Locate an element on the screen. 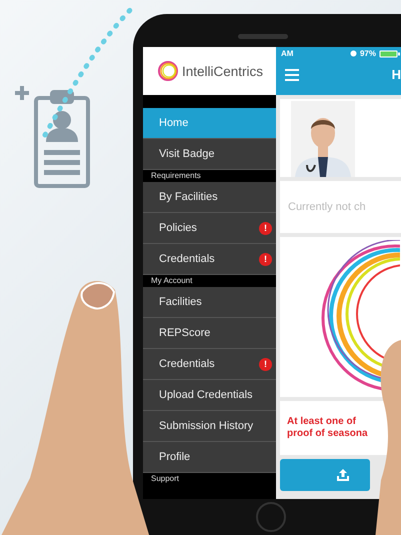 This screenshot has height=535, width=401. menu-item: Policies ! is located at coordinates (209, 228).